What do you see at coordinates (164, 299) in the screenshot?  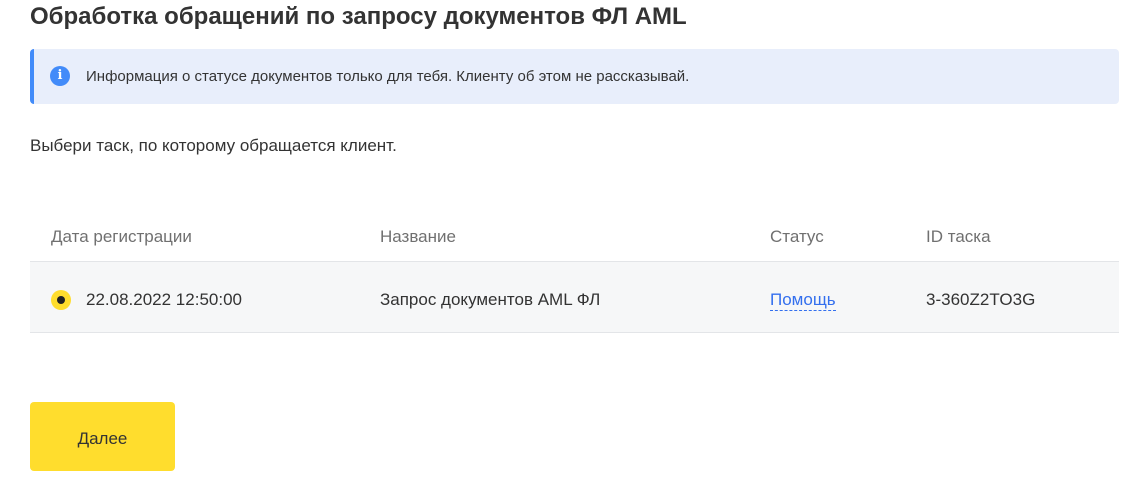 I see `cell-registration-date: 22.08.2022 12:50:00` at bounding box center [164, 299].